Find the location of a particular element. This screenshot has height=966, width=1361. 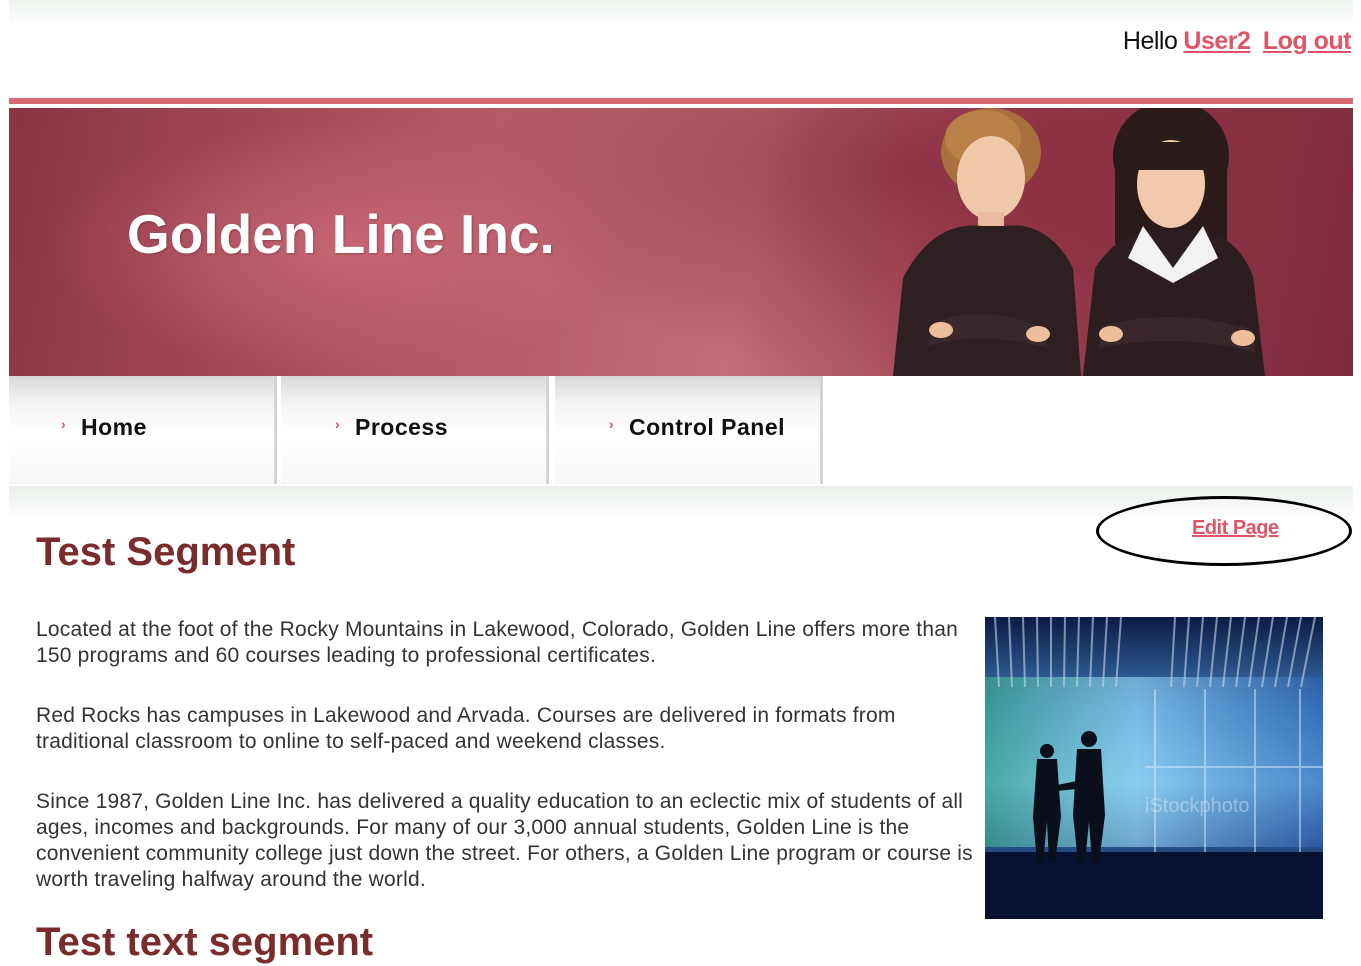

tab-home: › Home is located at coordinates (143, 430).